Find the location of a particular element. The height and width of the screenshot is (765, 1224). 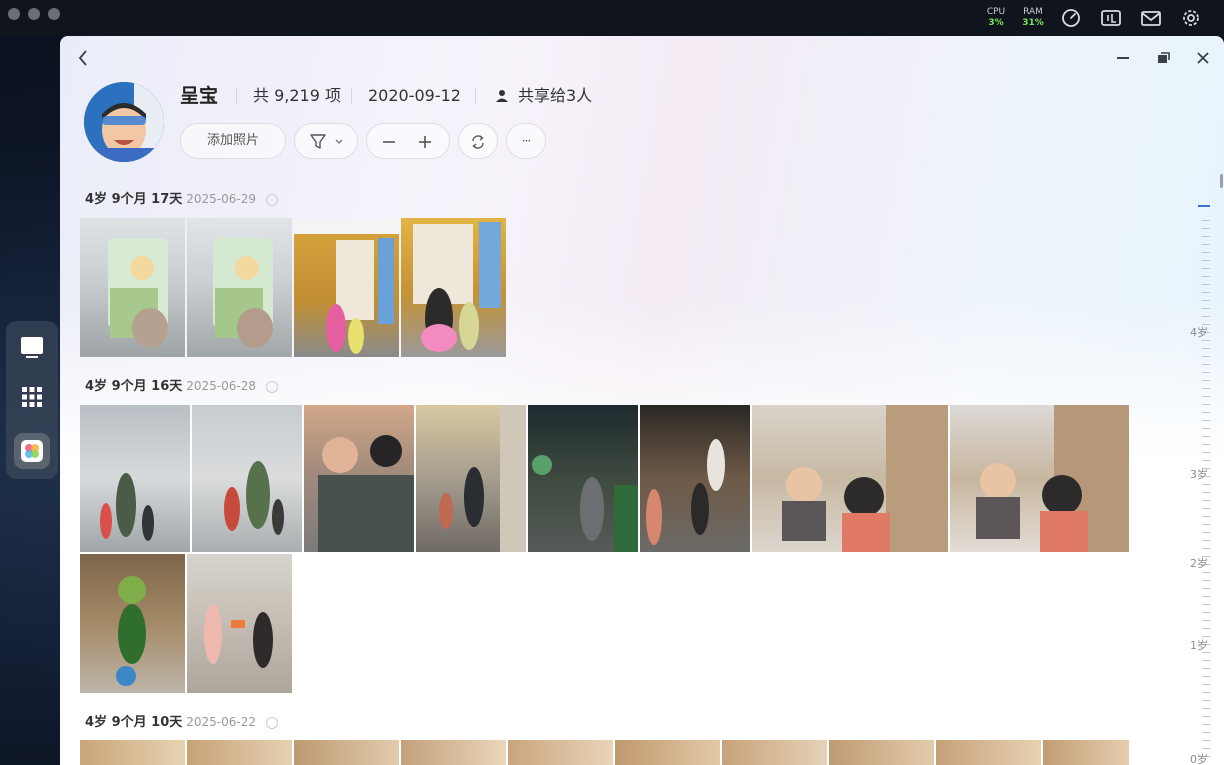

desktop-icon is located at coordinates (32, 347).